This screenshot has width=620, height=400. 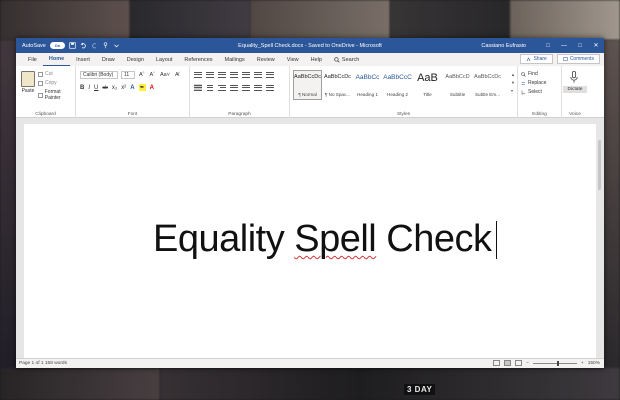 I want to click on highlight-color-icon: ✒, so click(x=142, y=87).